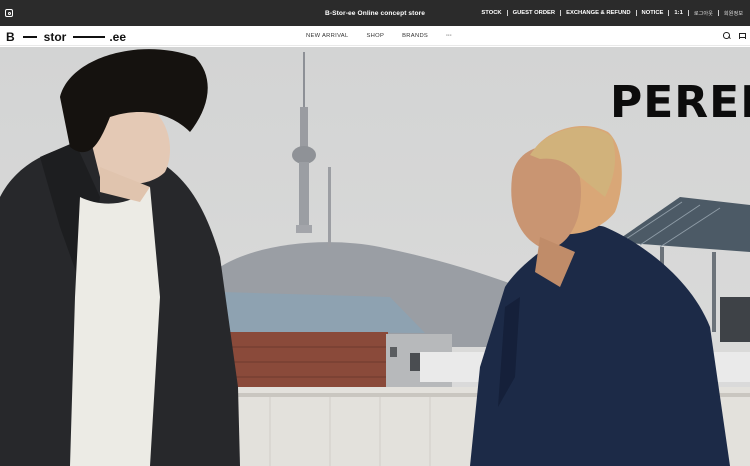 This screenshot has height=466, width=750. What do you see at coordinates (415, 36) in the screenshot?
I see `nav-item-brands: BRANDS` at bounding box center [415, 36].